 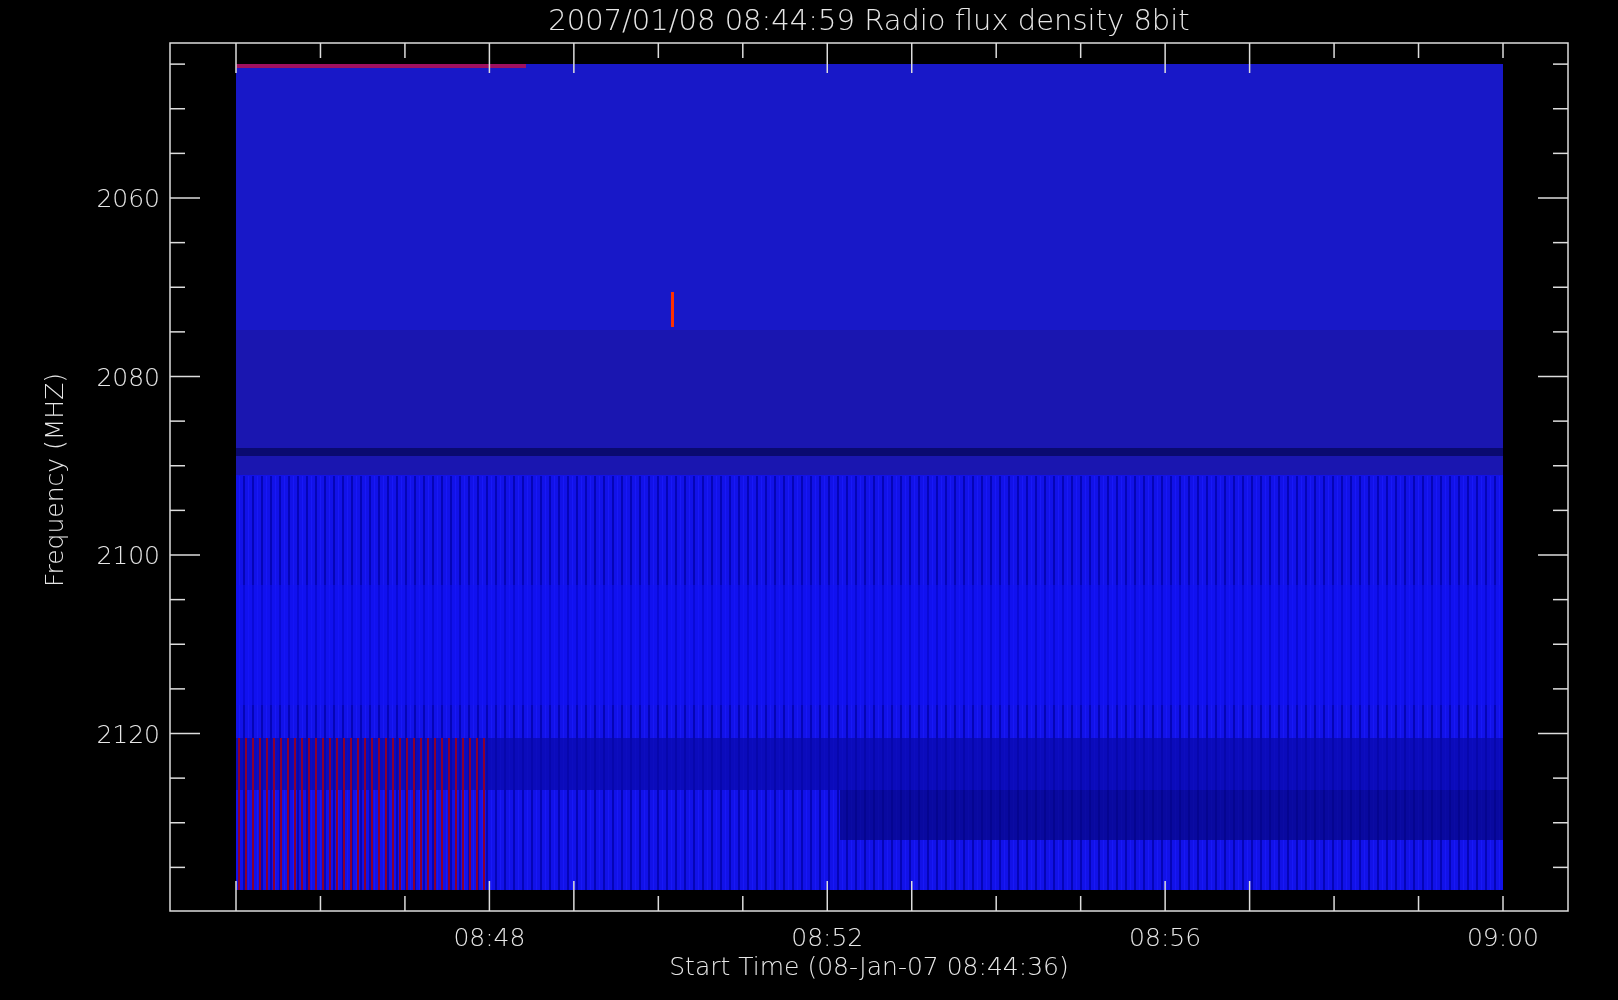 I want to click on x-axis-tick-label: 08:56, so click(x=1165, y=937).